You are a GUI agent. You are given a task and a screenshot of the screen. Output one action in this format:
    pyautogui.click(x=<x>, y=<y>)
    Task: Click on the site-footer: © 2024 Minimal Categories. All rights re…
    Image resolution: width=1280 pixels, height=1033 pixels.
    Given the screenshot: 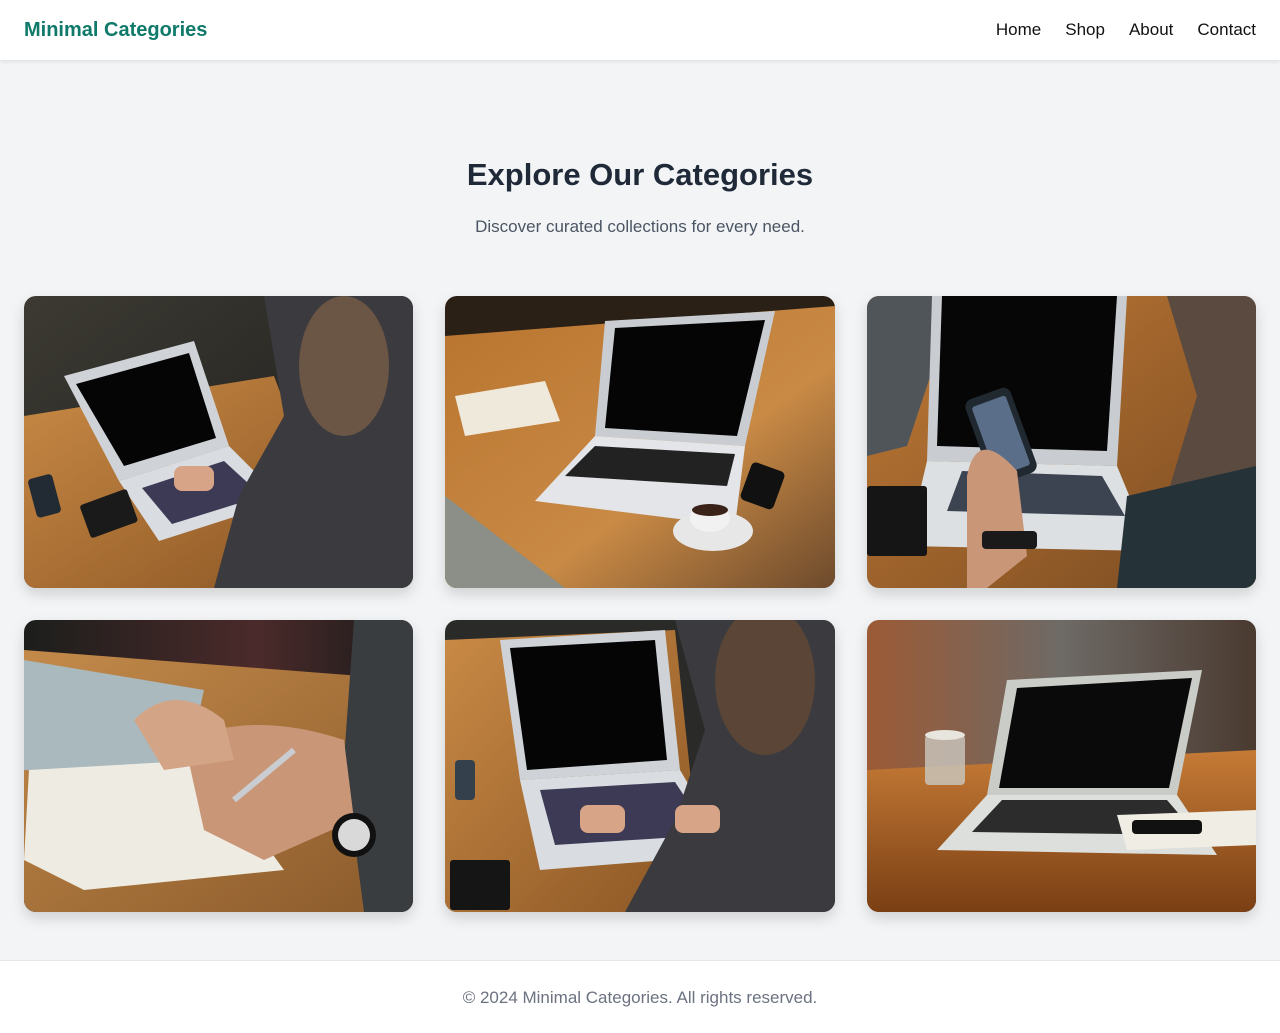 What is the action you would take?
    pyautogui.click(x=640, y=996)
    